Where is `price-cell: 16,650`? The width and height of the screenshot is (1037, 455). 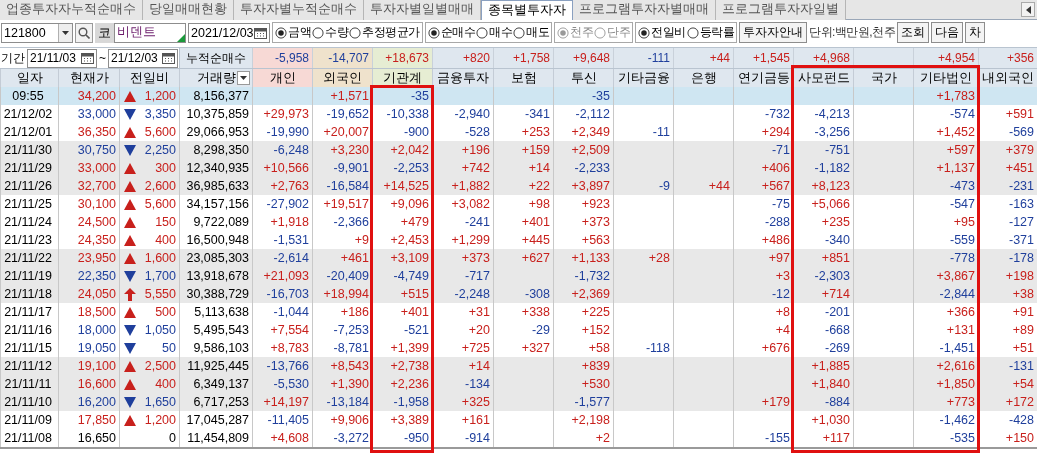
price-cell: 16,650 is located at coordinates (88, 438).